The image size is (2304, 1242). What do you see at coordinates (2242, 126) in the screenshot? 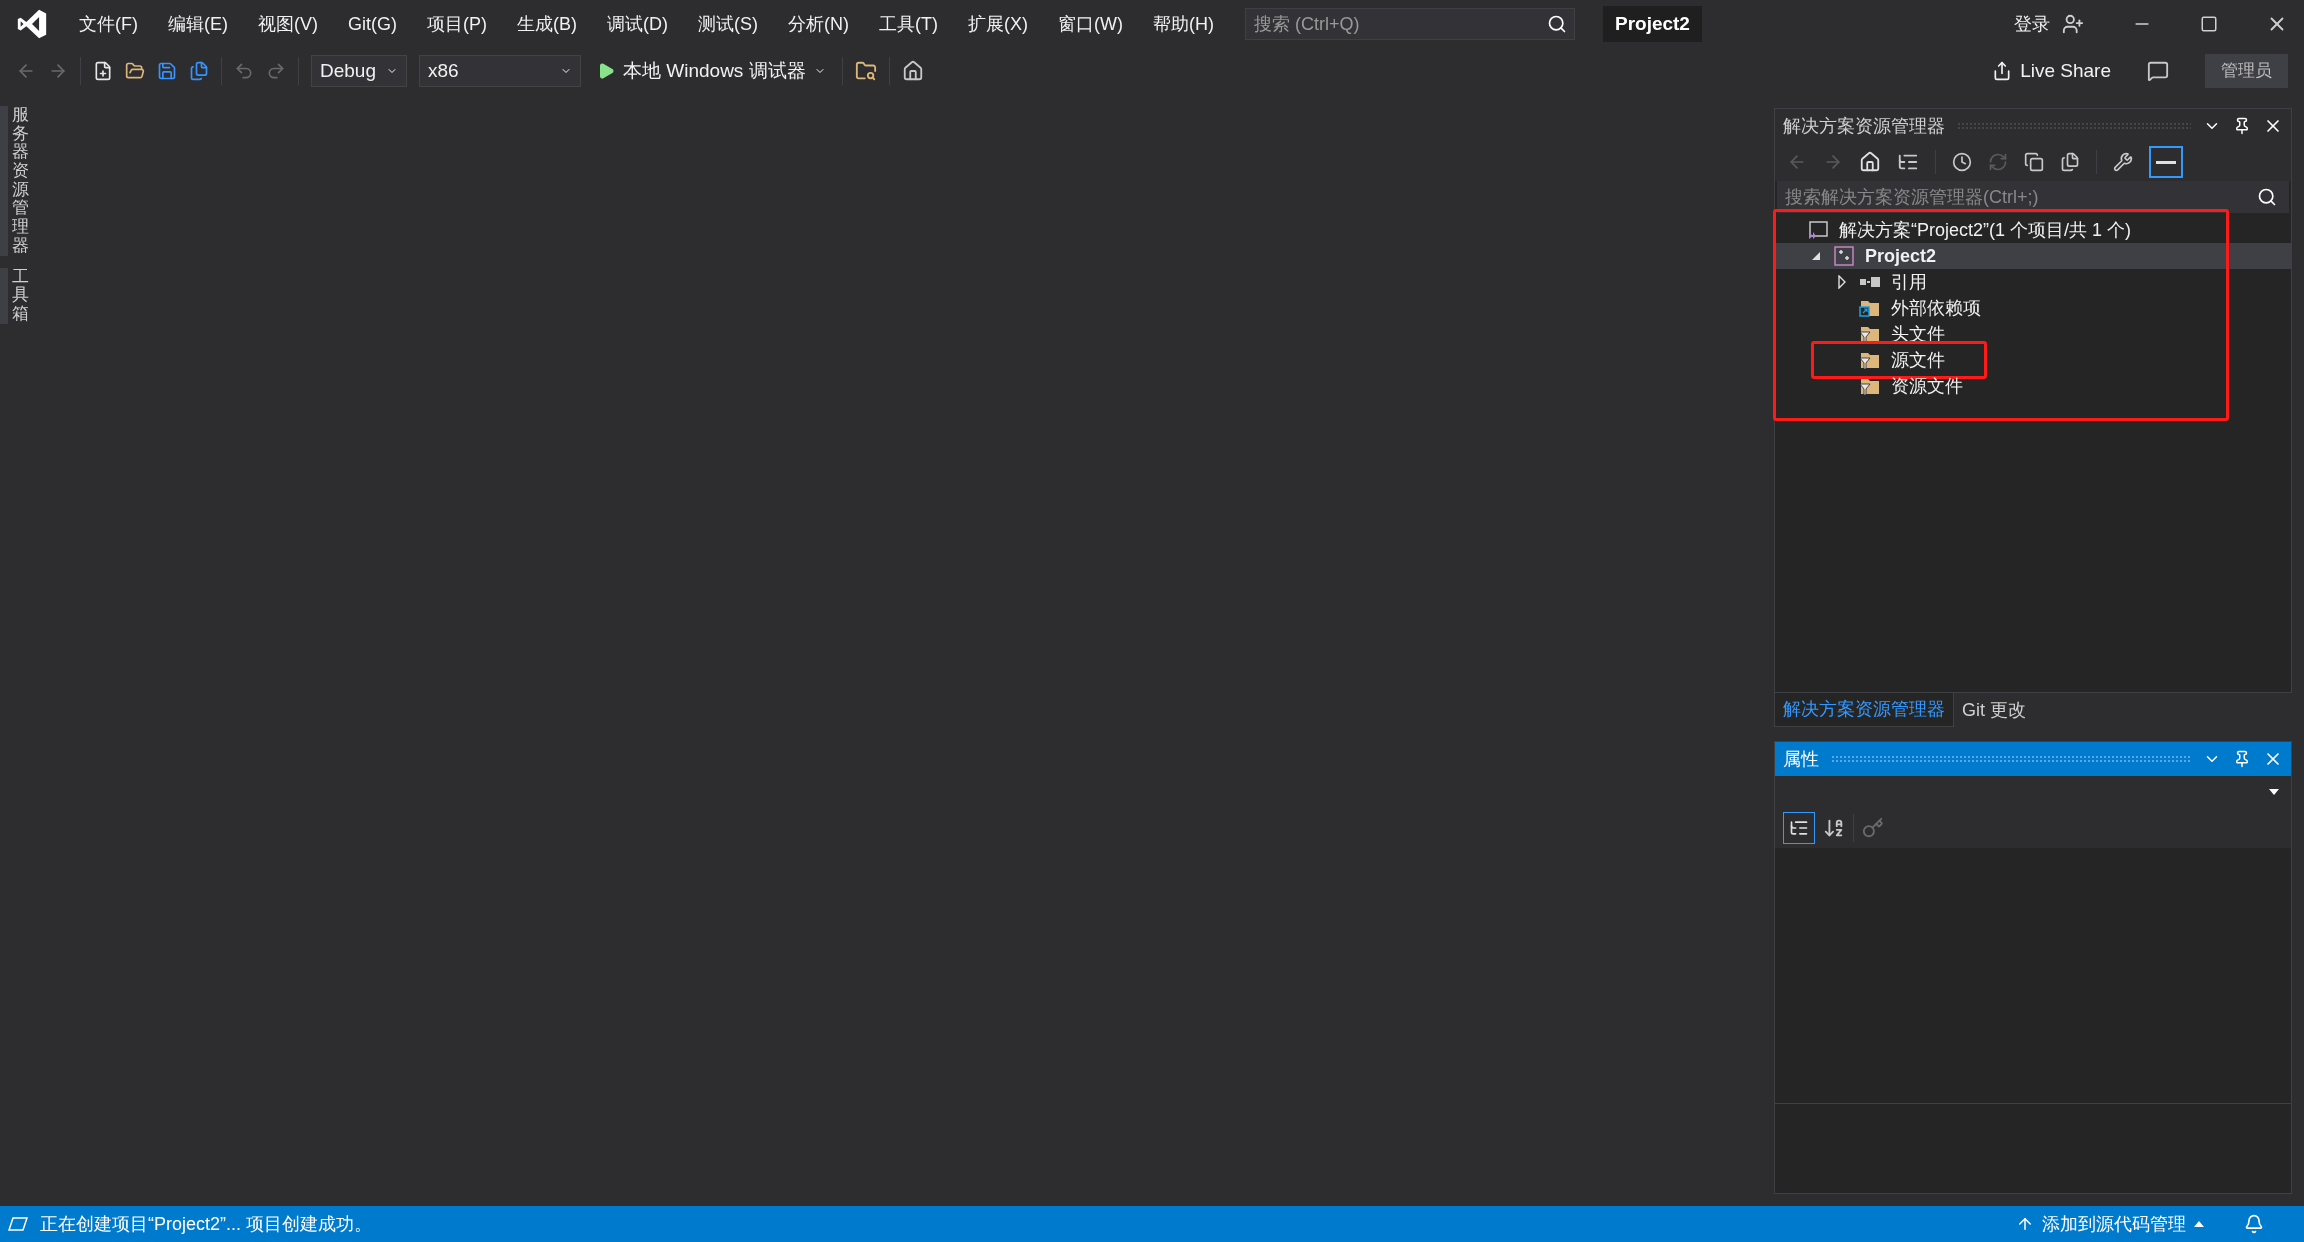
I see `pin-icon` at bounding box center [2242, 126].